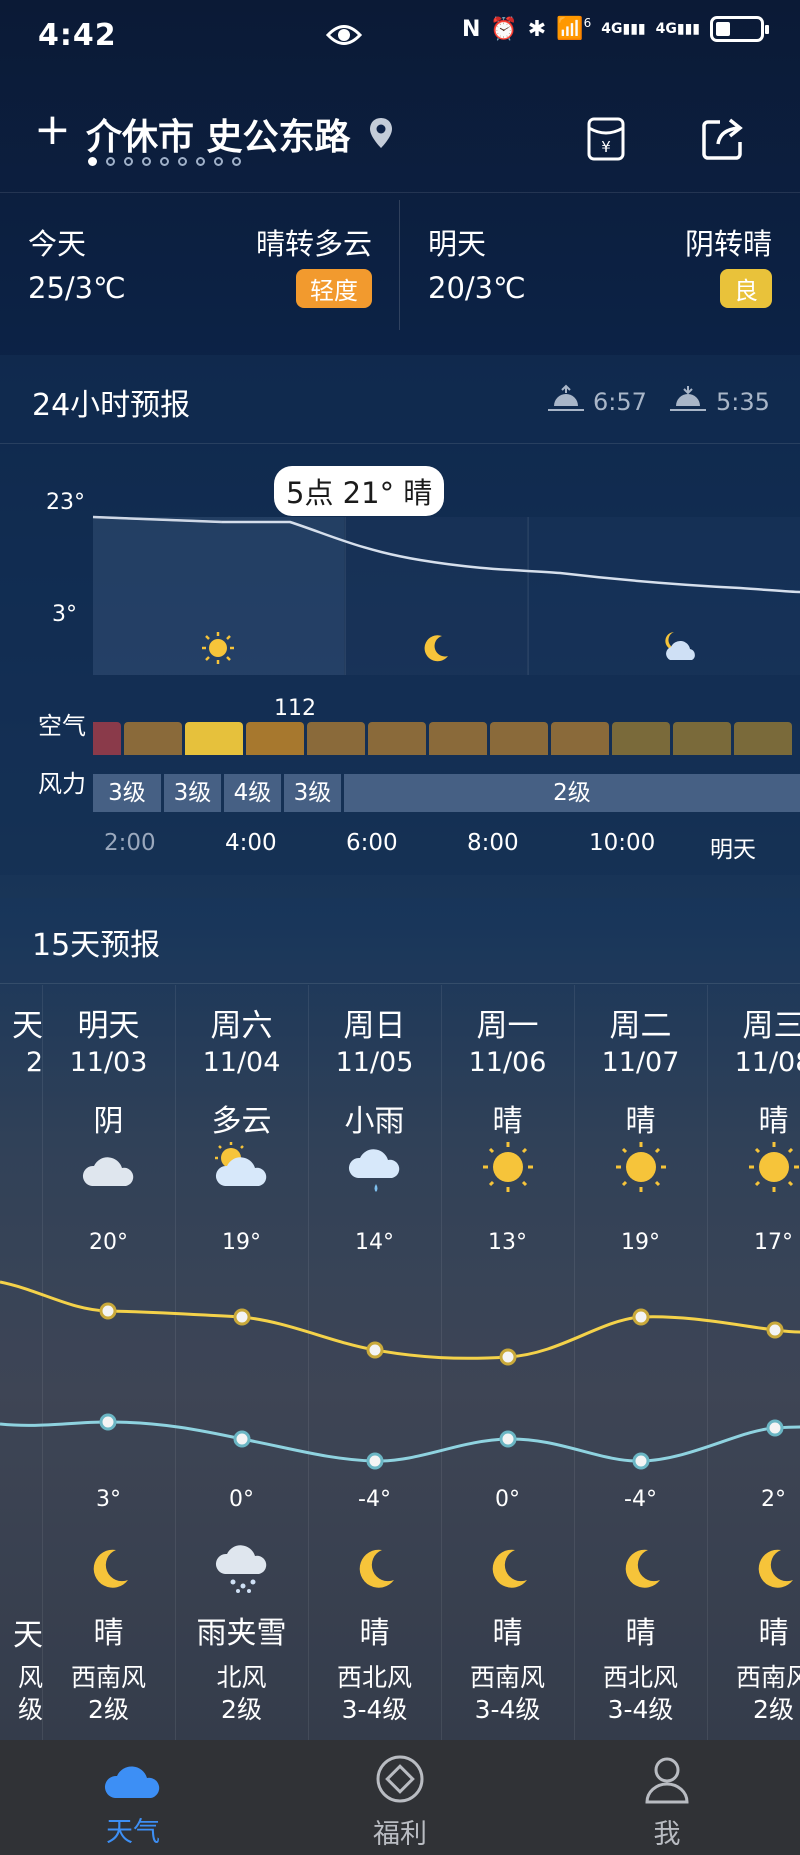 The height and width of the screenshot is (1855, 800). I want to click on wind-cells: 3级 3级 4级 3级 2级, so click(446, 793).